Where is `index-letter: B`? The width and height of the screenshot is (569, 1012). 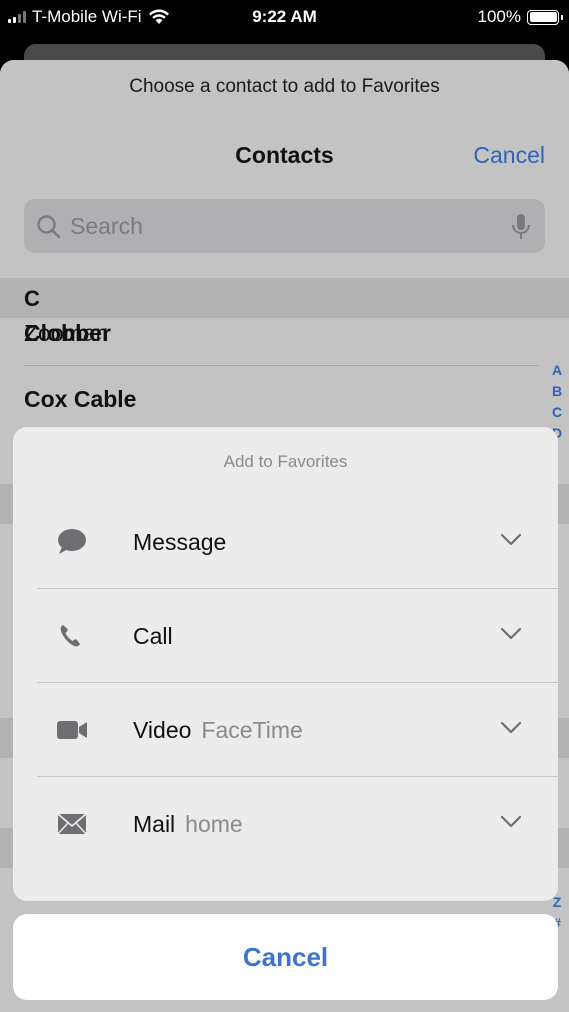
index-letter: B is located at coordinates (557, 391).